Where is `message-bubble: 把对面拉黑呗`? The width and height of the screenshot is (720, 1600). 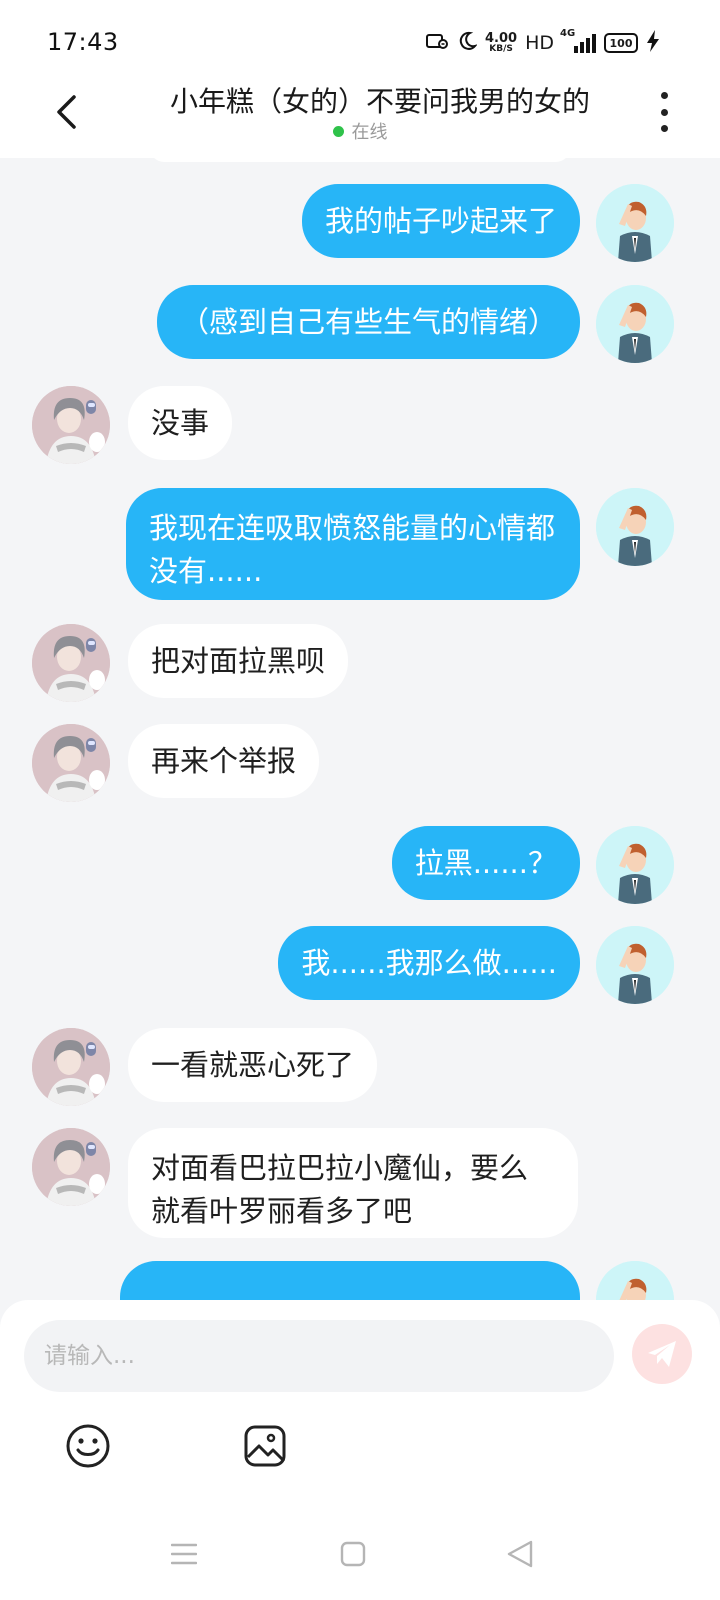
message-bubble: 把对面拉黑呗 is located at coordinates (238, 661).